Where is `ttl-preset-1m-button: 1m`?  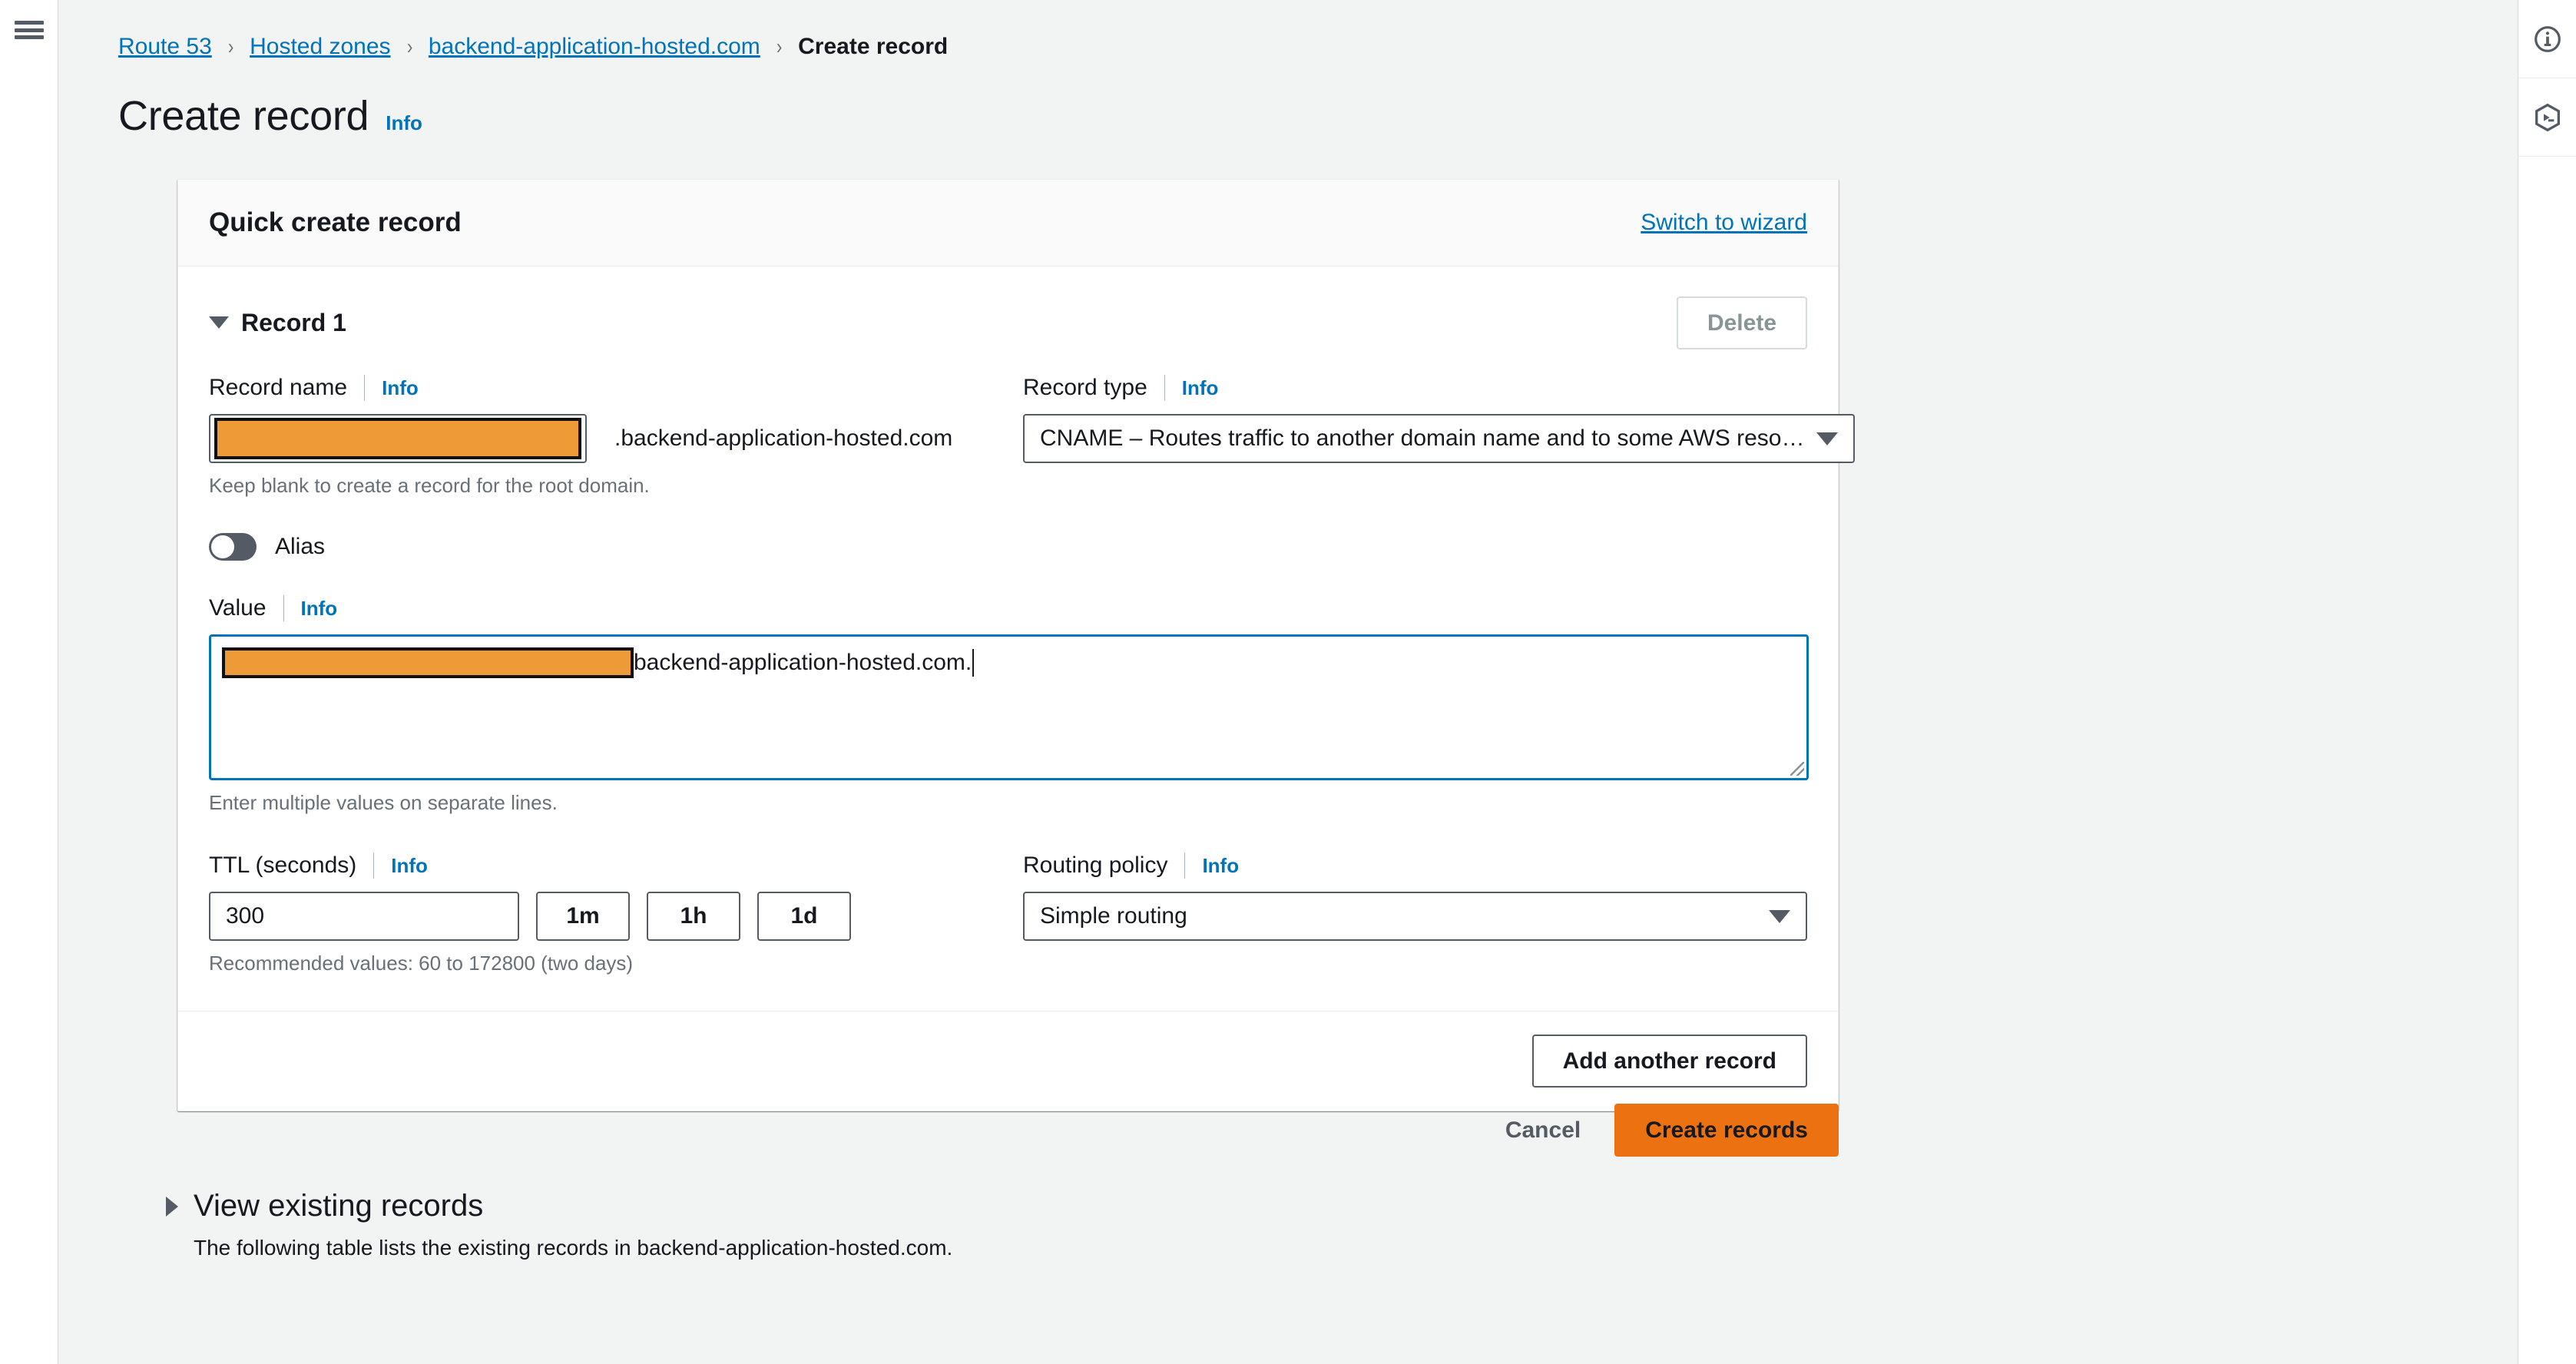
ttl-preset-1m-button: 1m is located at coordinates (583, 916).